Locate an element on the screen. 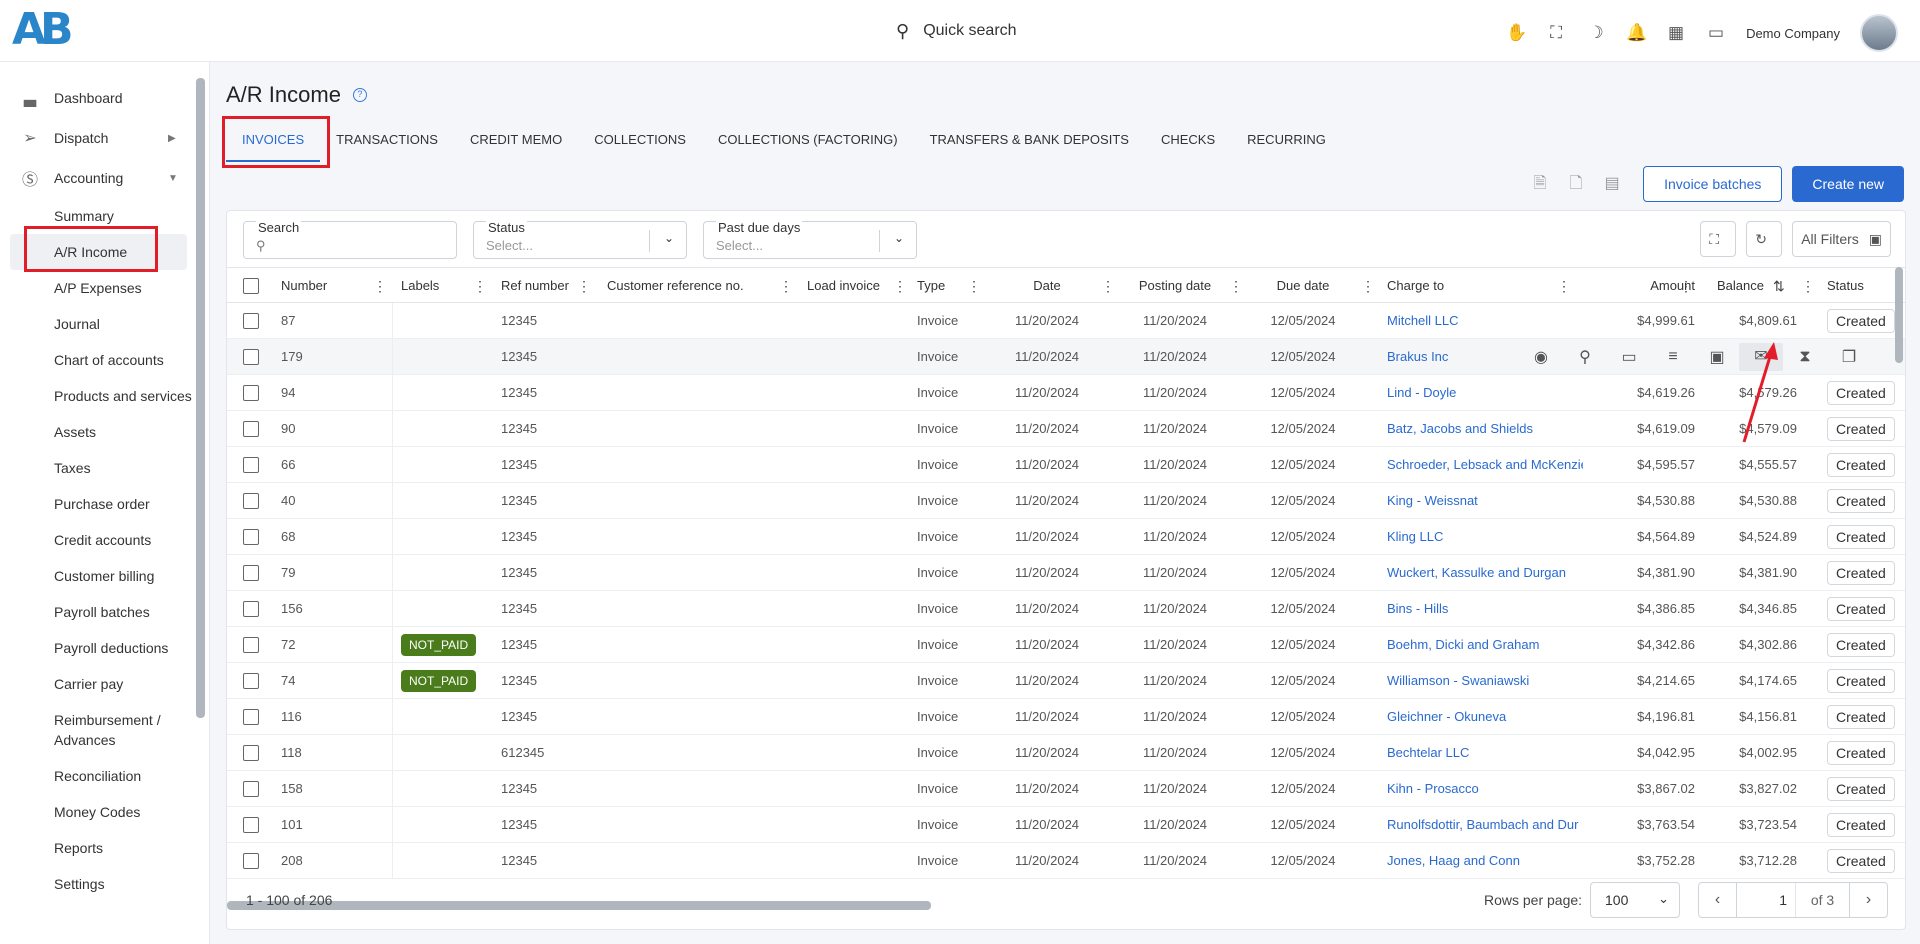  next-page-icon: › is located at coordinates (1868, 900).